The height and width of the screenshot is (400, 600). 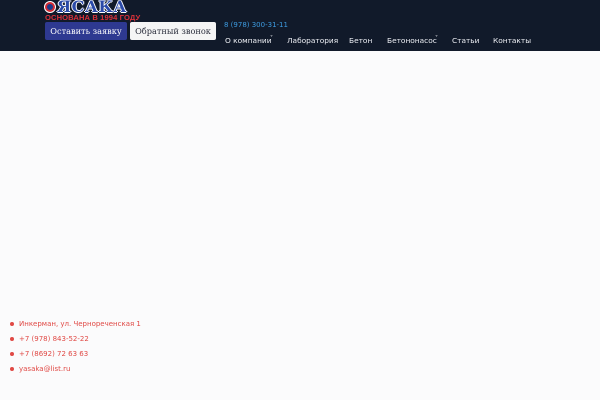 What do you see at coordinates (512, 40) in the screenshot?
I see `nav-item-contacts: Контакты` at bounding box center [512, 40].